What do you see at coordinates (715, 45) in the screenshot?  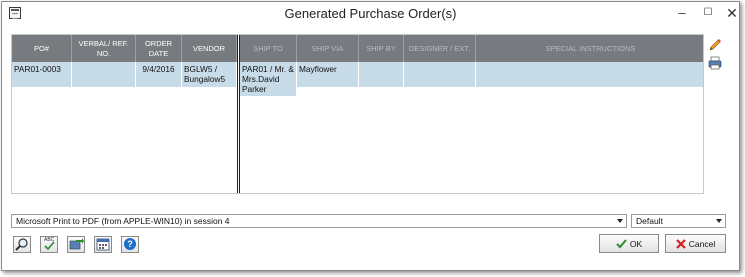 I see `edit-pencil-icon` at bounding box center [715, 45].